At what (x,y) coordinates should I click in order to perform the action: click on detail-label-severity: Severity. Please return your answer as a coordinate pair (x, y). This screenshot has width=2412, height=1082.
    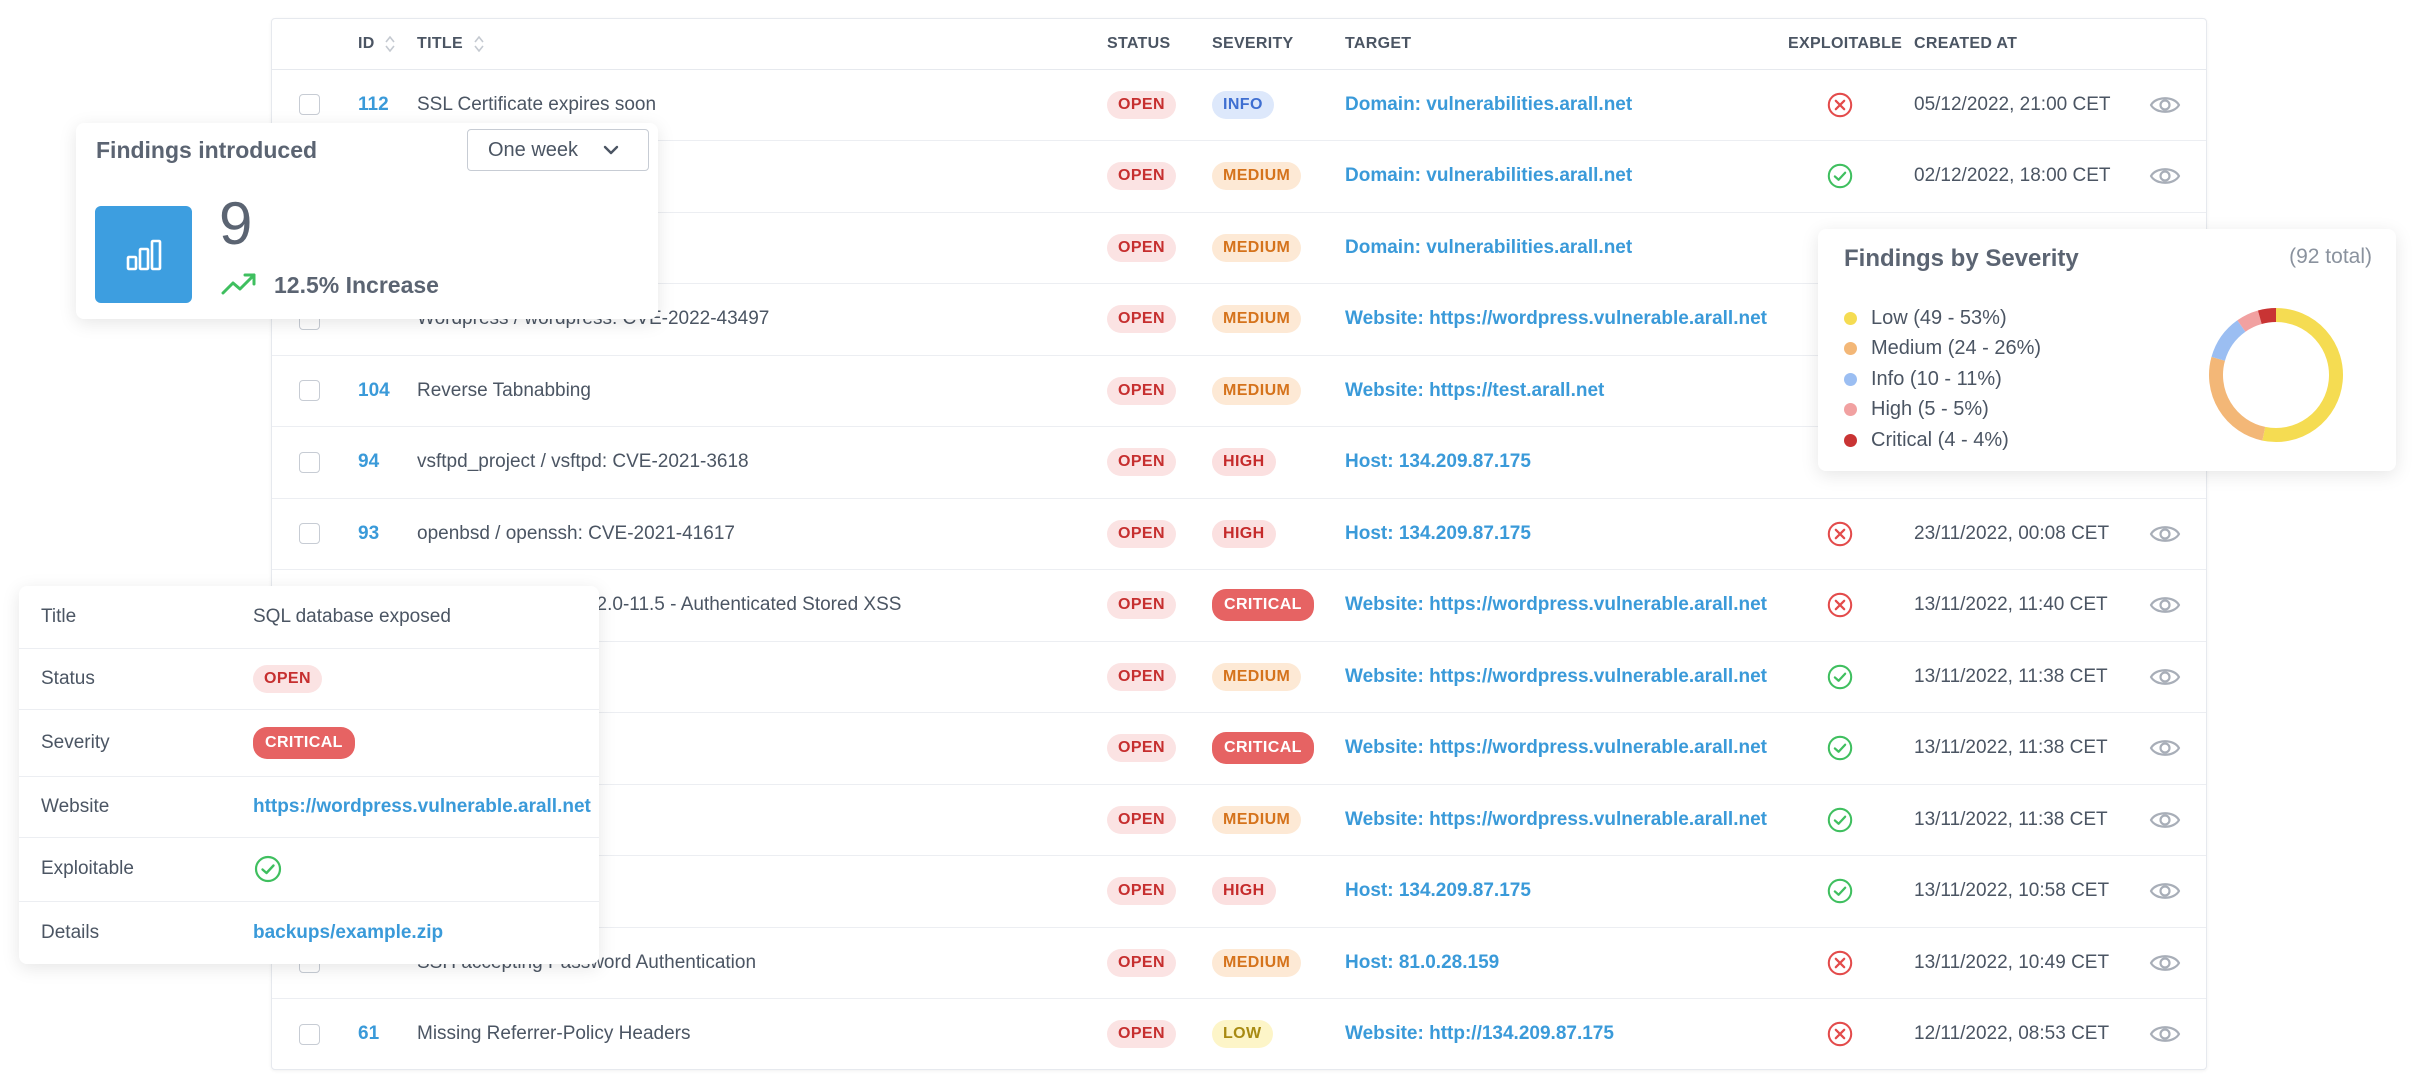
    Looking at the image, I should click on (75, 742).